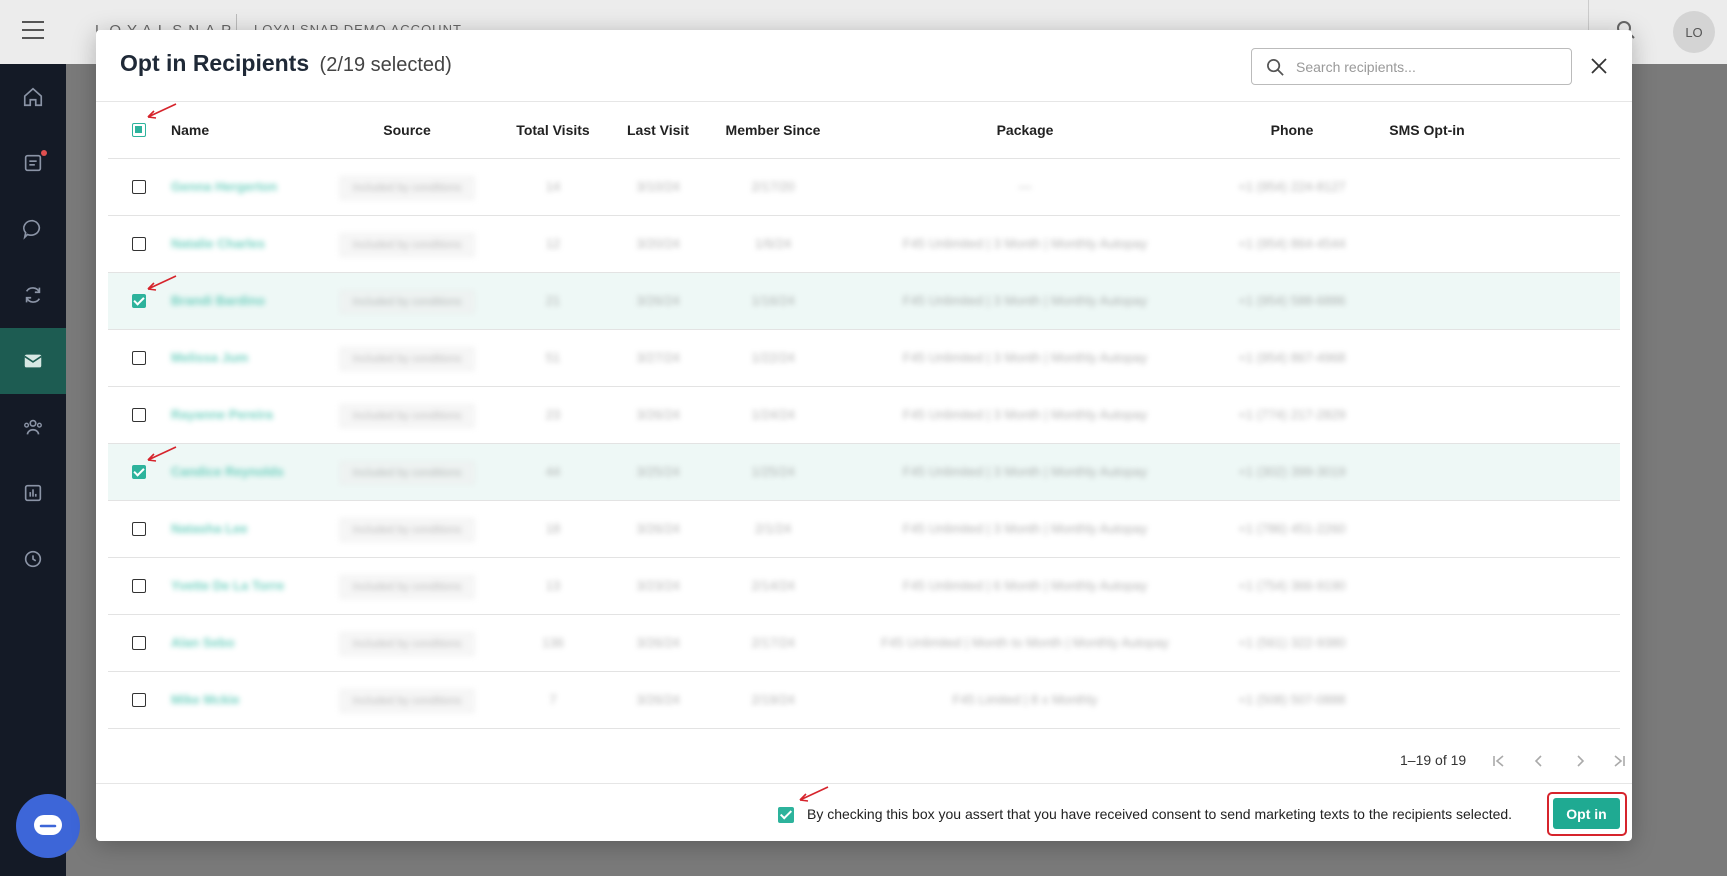 Image resolution: width=1727 pixels, height=876 pixels. What do you see at coordinates (1292, 130) in the screenshot?
I see `column-header-phone: Phone` at bounding box center [1292, 130].